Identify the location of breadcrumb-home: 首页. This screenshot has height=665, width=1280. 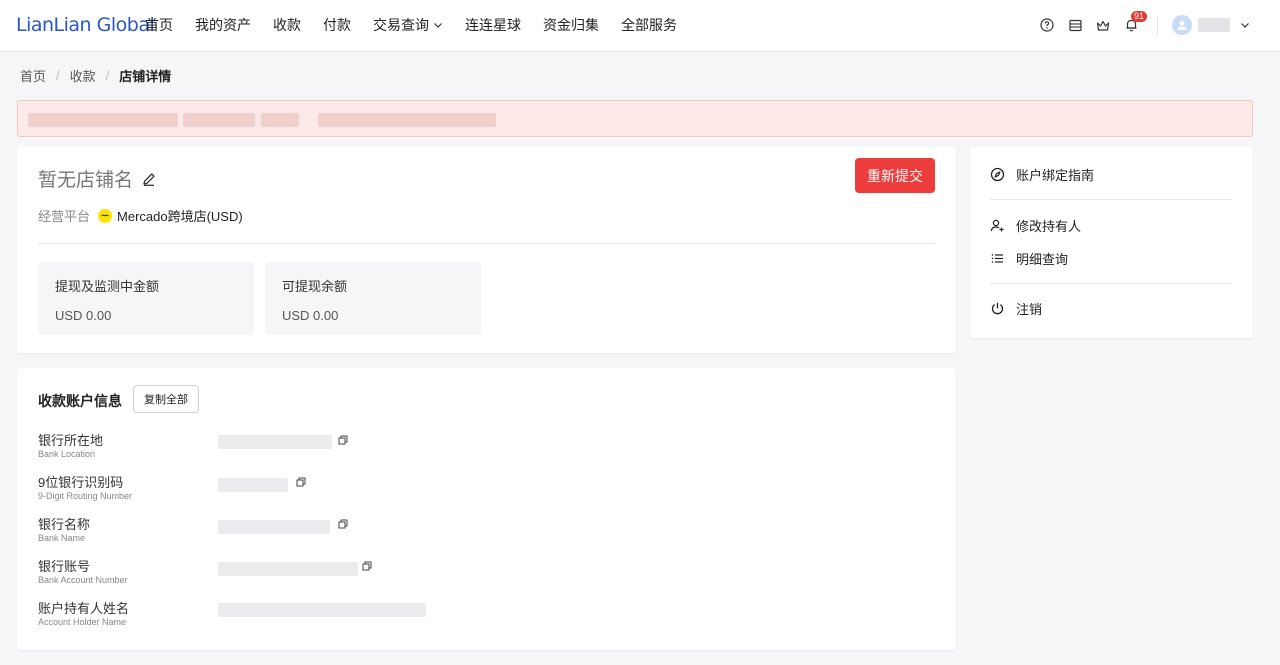
(33, 75).